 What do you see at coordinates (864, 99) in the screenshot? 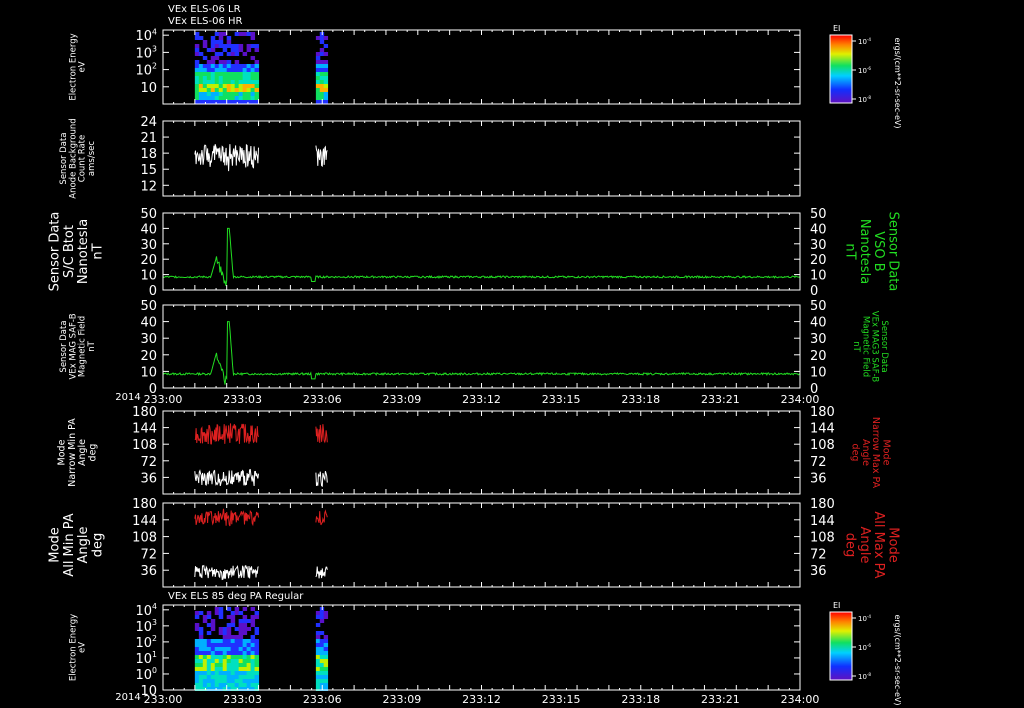
I see `colorbar-tick-label: 10-8` at bounding box center [864, 99].